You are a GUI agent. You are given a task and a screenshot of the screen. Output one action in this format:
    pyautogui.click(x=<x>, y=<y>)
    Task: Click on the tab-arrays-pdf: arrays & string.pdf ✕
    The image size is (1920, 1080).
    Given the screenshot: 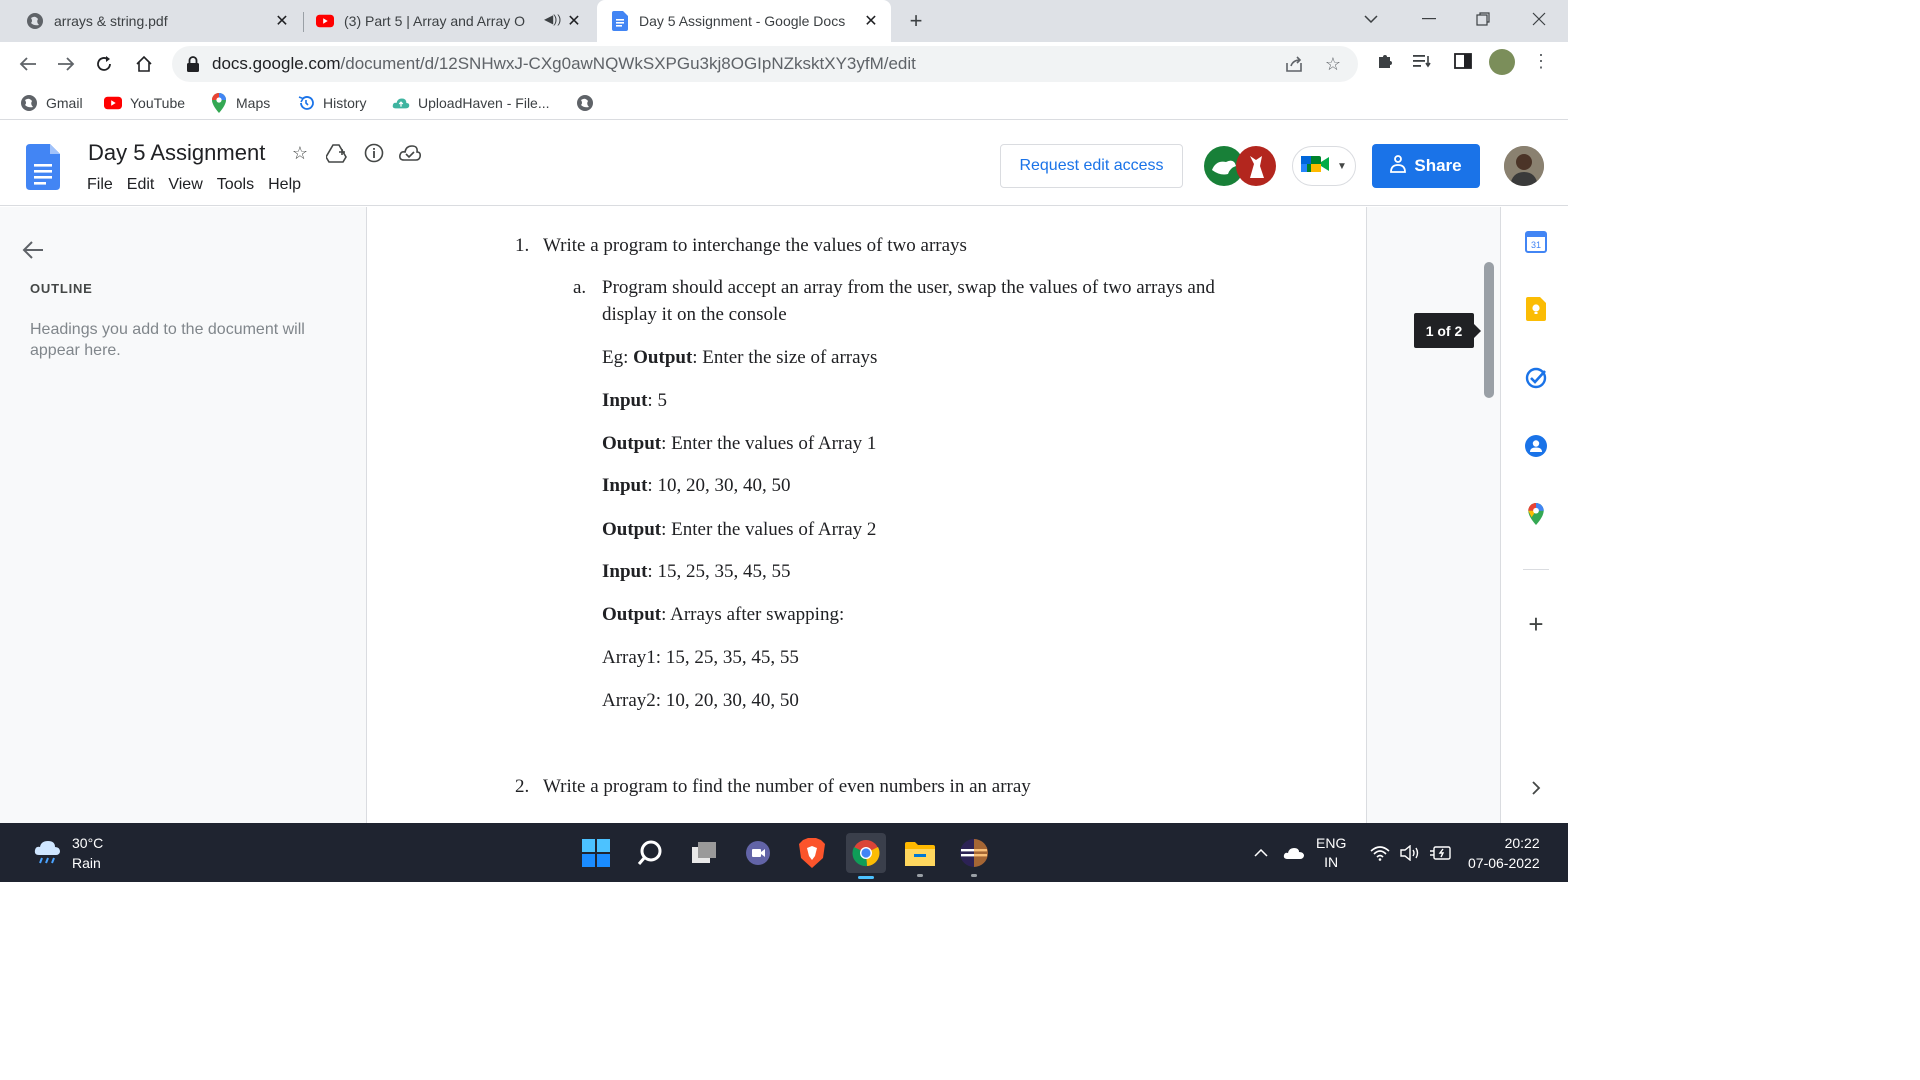 What is the action you would take?
    pyautogui.click(x=159, y=21)
    